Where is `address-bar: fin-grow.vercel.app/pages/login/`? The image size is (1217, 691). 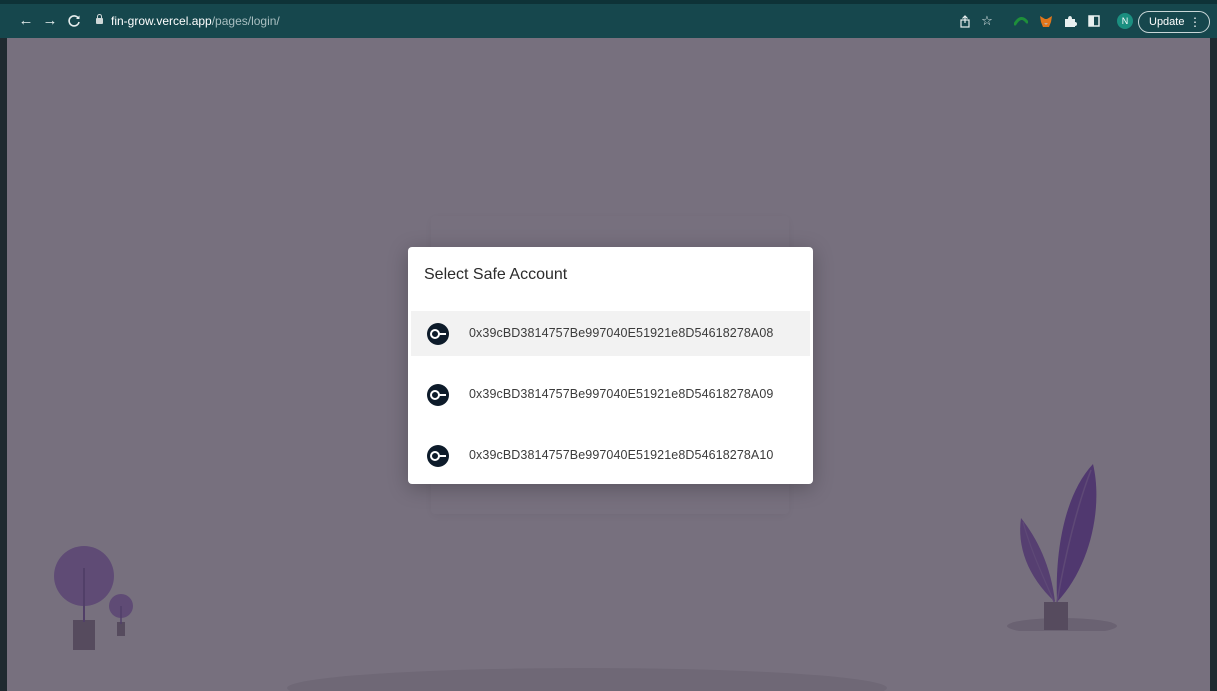
address-bar: fin-grow.vercel.app/pages/login/ is located at coordinates (188, 21).